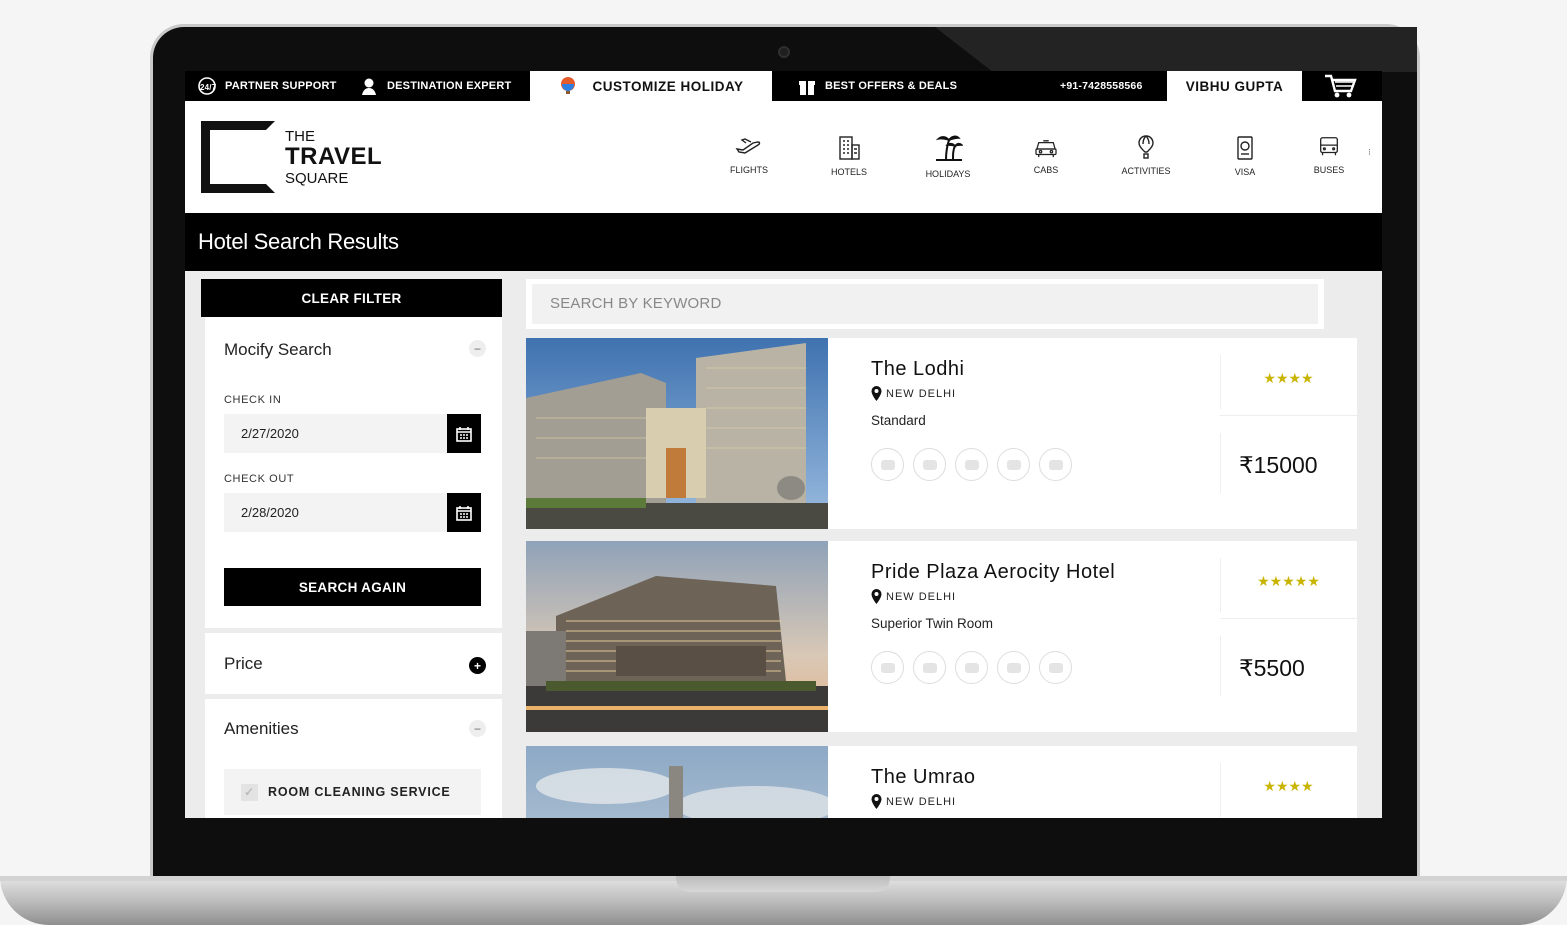 The height and width of the screenshot is (925, 1567). What do you see at coordinates (1329, 155) in the screenshot?
I see `nav-buses: BUSES` at bounding box center [1329, 155].